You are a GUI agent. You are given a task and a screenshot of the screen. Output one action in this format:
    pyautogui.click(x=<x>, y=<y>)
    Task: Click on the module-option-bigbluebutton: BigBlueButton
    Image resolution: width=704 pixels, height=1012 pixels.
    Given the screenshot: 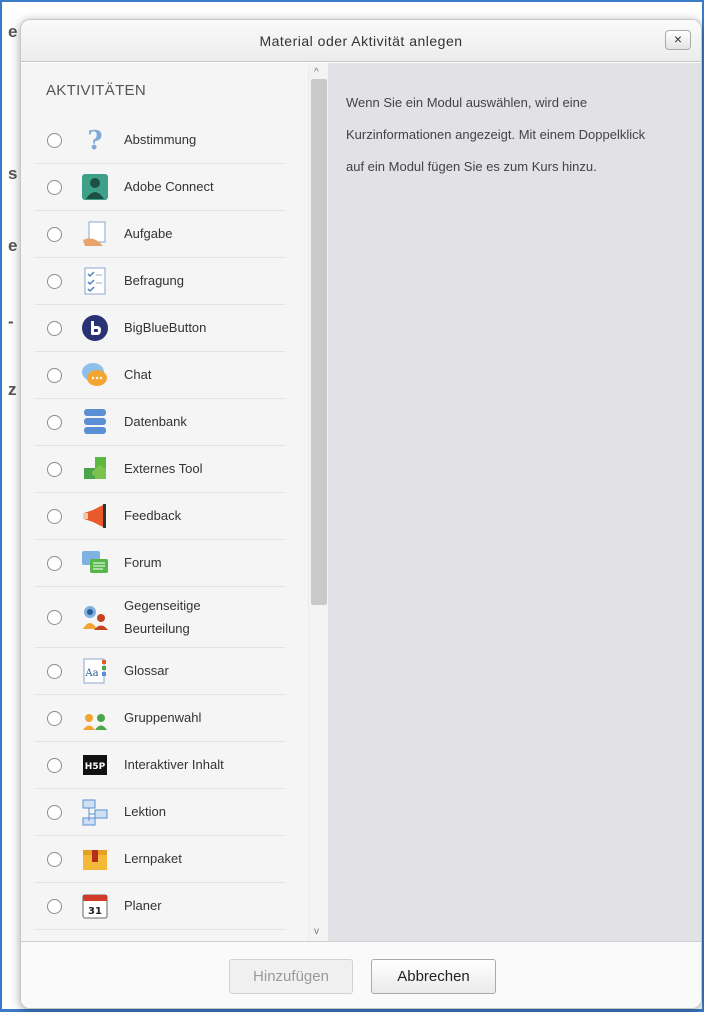 What is the action you would take?
    pyautogui.click(x=160, y=328)
    